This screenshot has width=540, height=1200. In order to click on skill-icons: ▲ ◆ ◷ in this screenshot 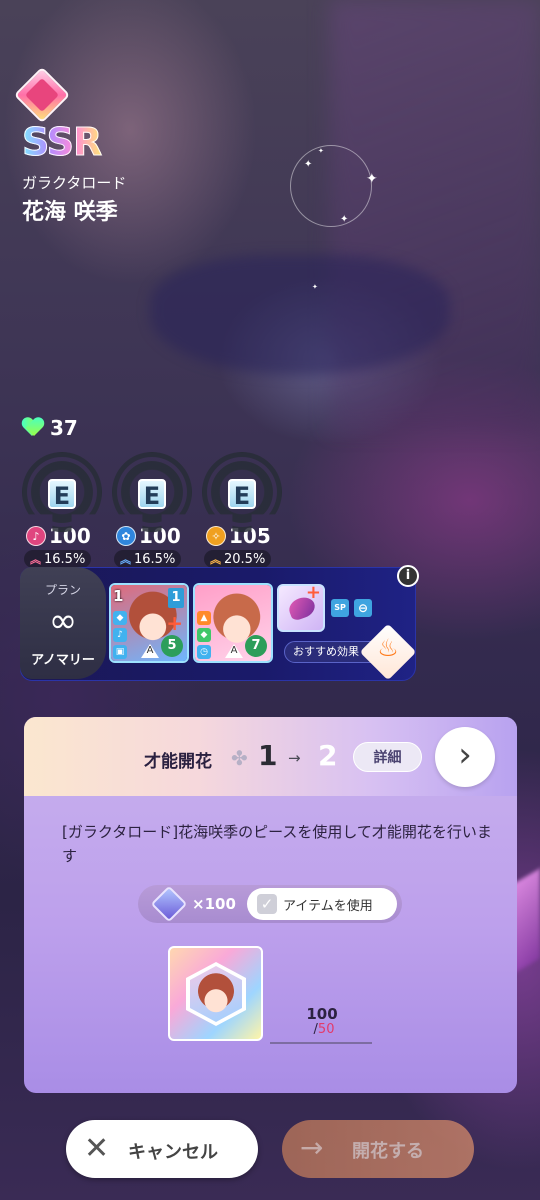, I will do `click(204, 635)`.